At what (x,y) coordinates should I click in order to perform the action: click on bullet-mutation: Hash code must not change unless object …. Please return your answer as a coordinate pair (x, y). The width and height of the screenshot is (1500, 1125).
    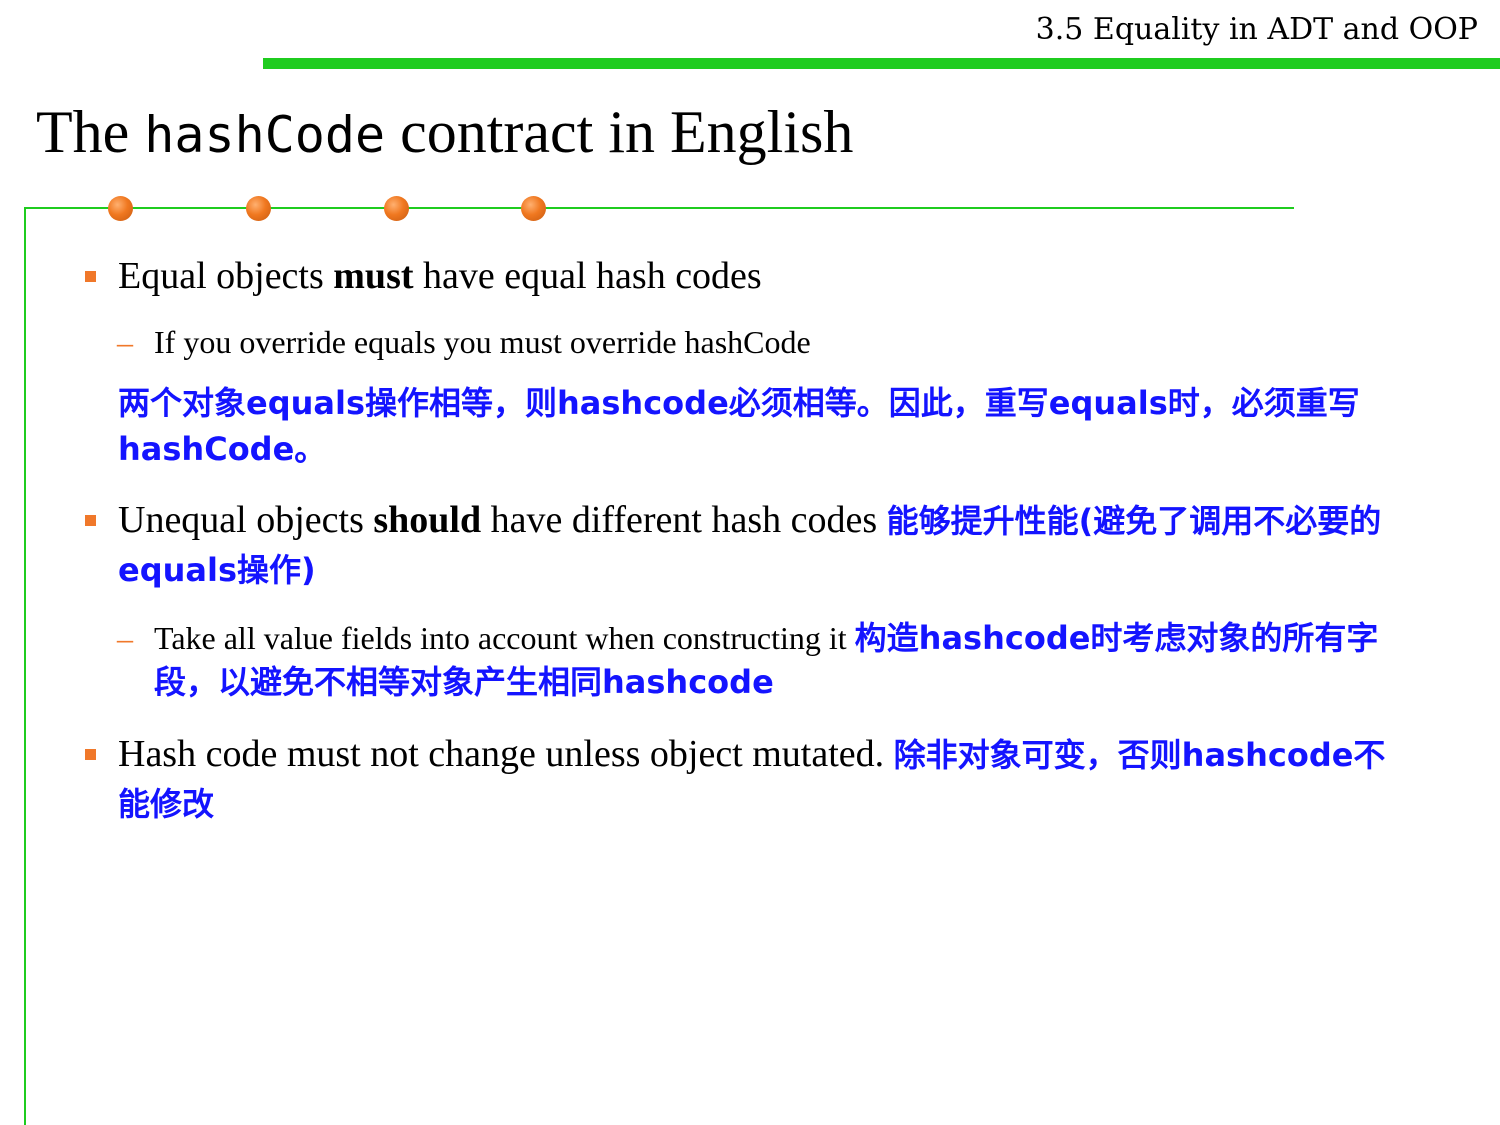
    Looking at the image, I should click on (745, 779).